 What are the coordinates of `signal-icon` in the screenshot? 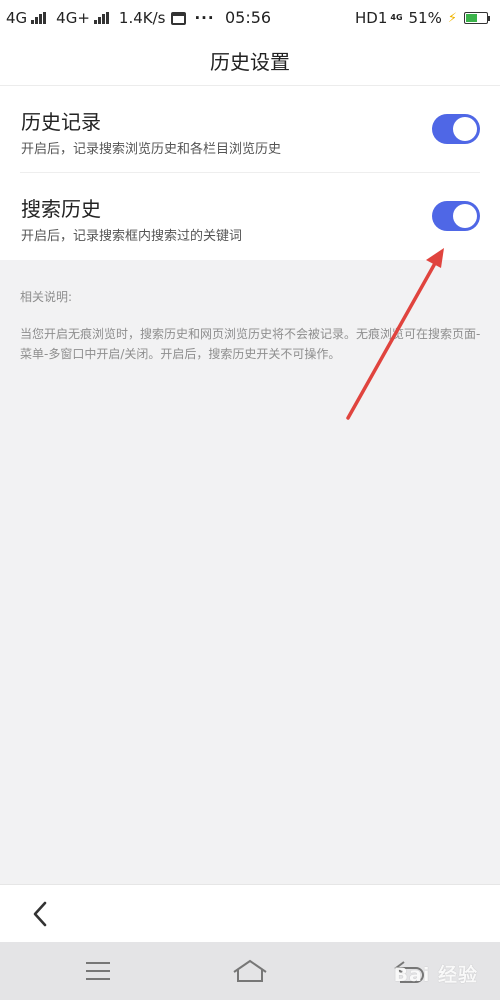 It's located at (39, 18).